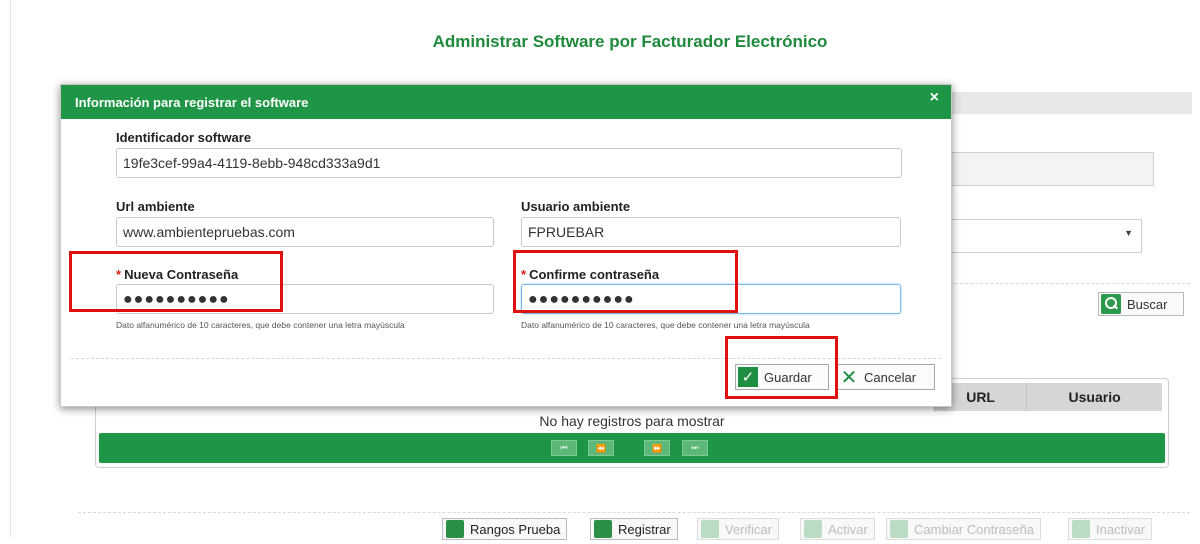 Image resolution: width=1200 pixels, height=544 pixels. I want to click on pager-prev-button: ⏪, so click(601, 448).